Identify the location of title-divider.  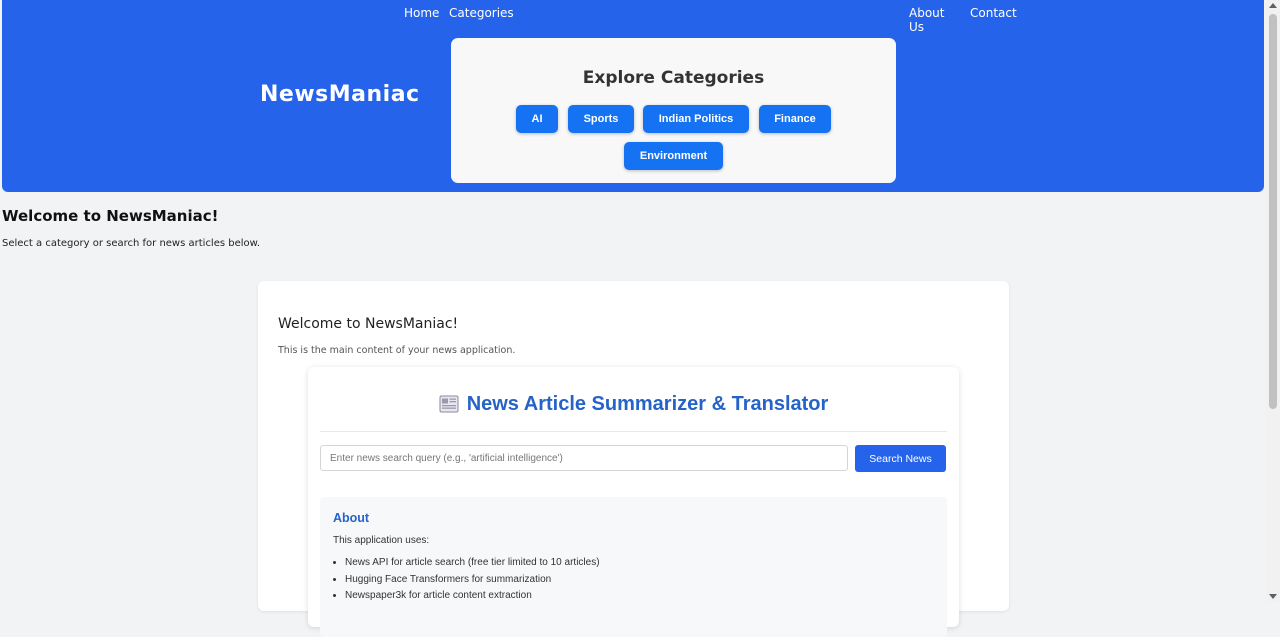
(633, 431).